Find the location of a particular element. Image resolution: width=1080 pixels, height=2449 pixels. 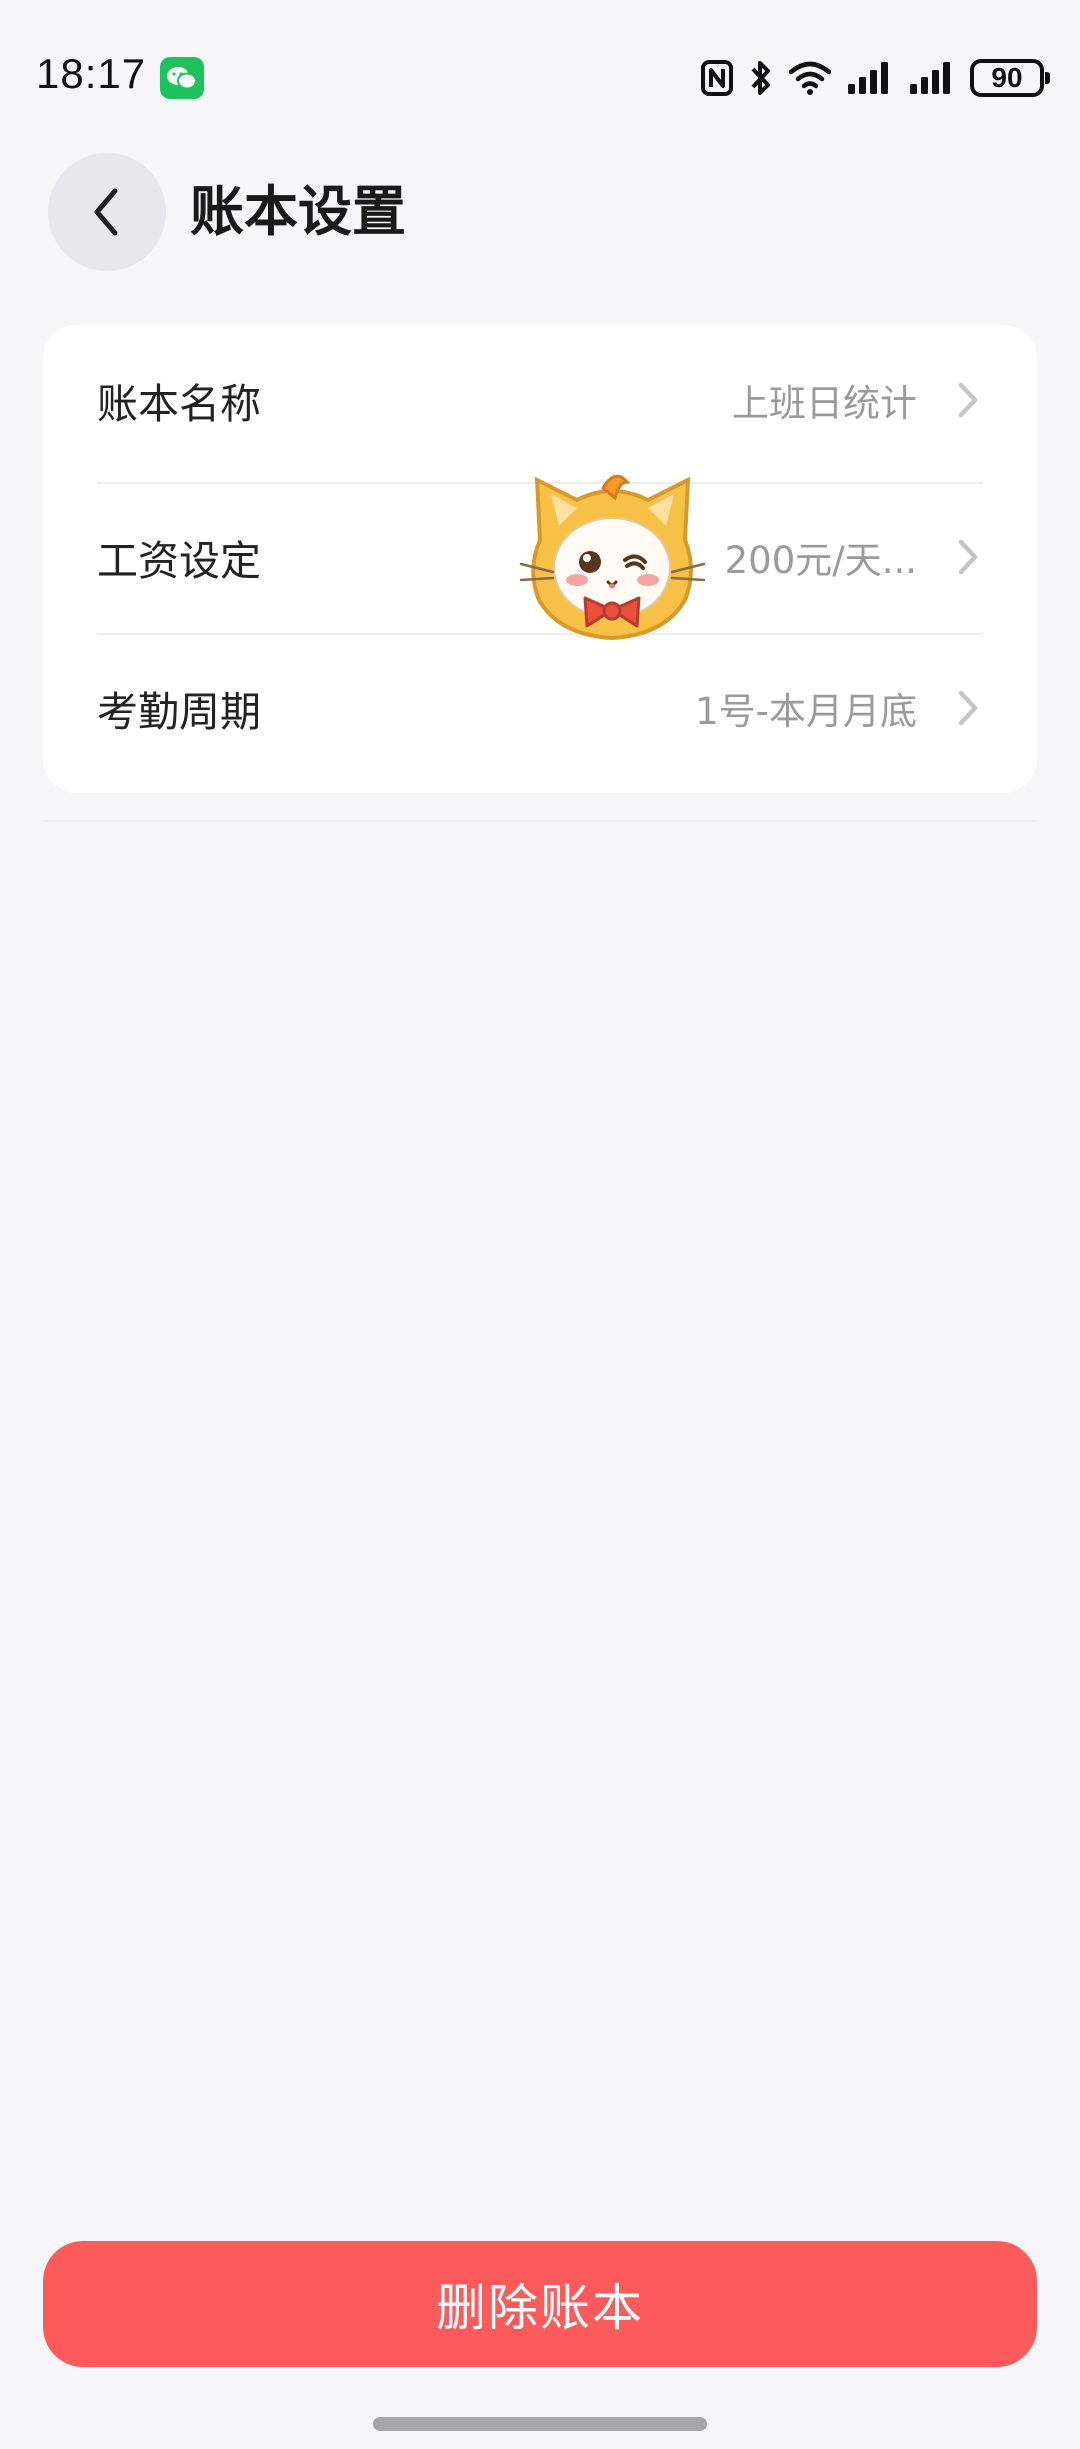

status-time: 18:17 is located at coordinates (91, 73).